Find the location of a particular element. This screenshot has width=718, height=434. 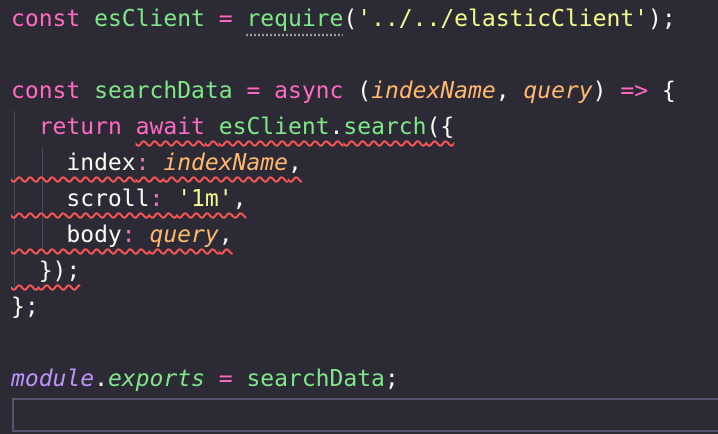

code-line-8: }); is located at coordinates (46, 271).